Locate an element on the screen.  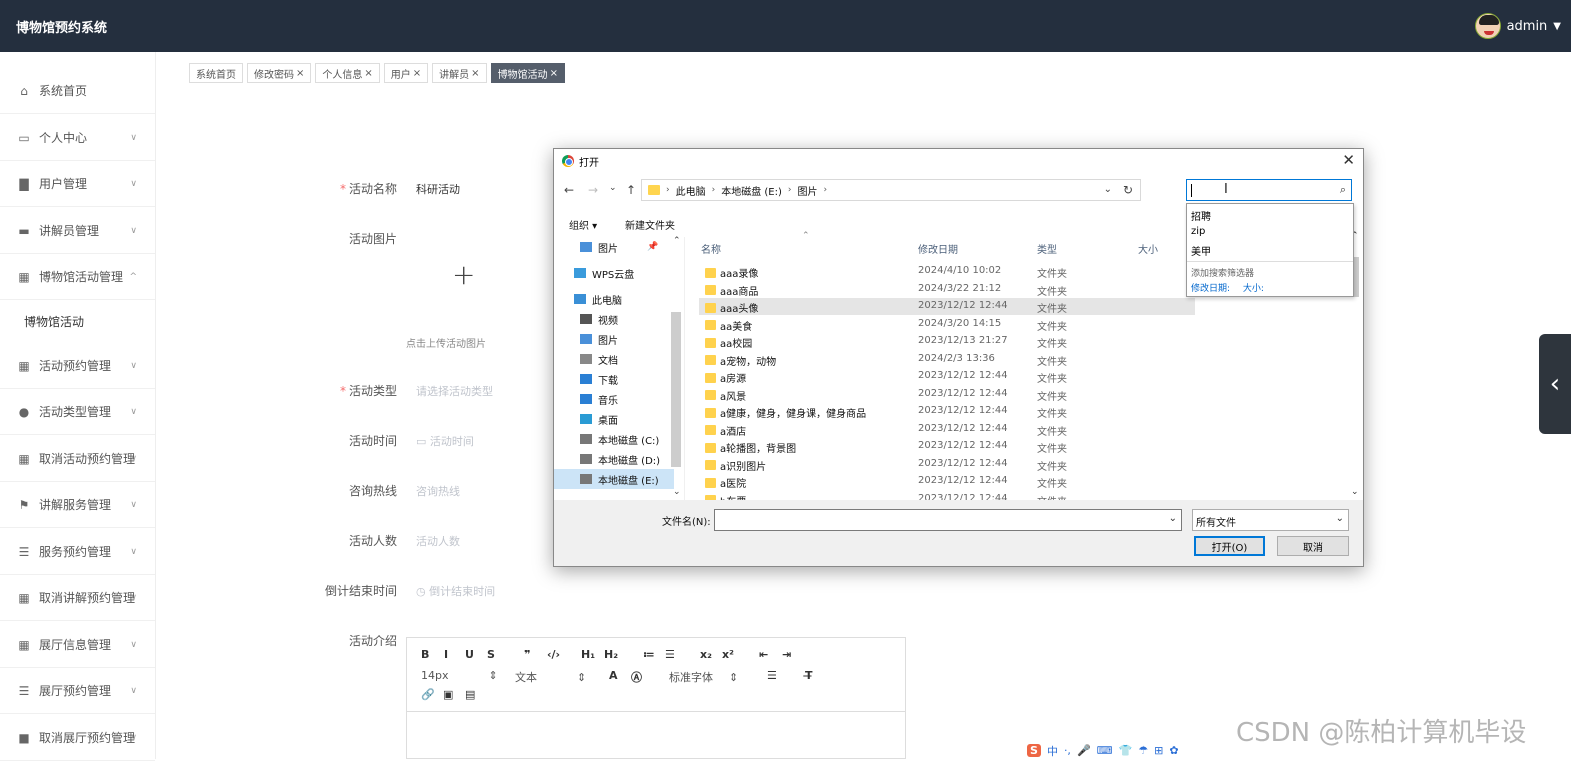
underline-icon: U is located at coordinates (469, 654).